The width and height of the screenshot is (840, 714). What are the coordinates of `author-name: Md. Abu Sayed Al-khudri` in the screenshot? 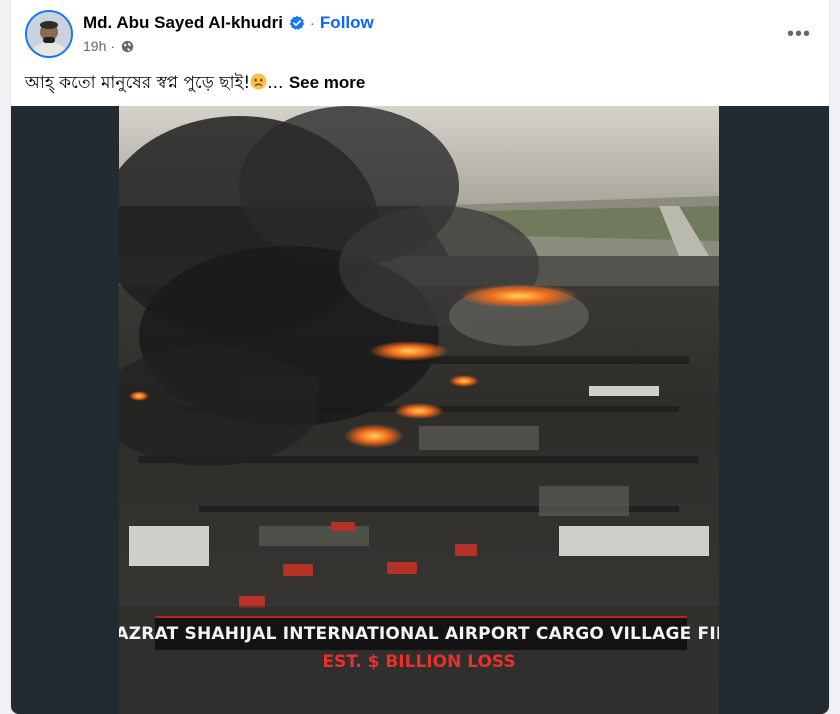 It's located at (183, 23).